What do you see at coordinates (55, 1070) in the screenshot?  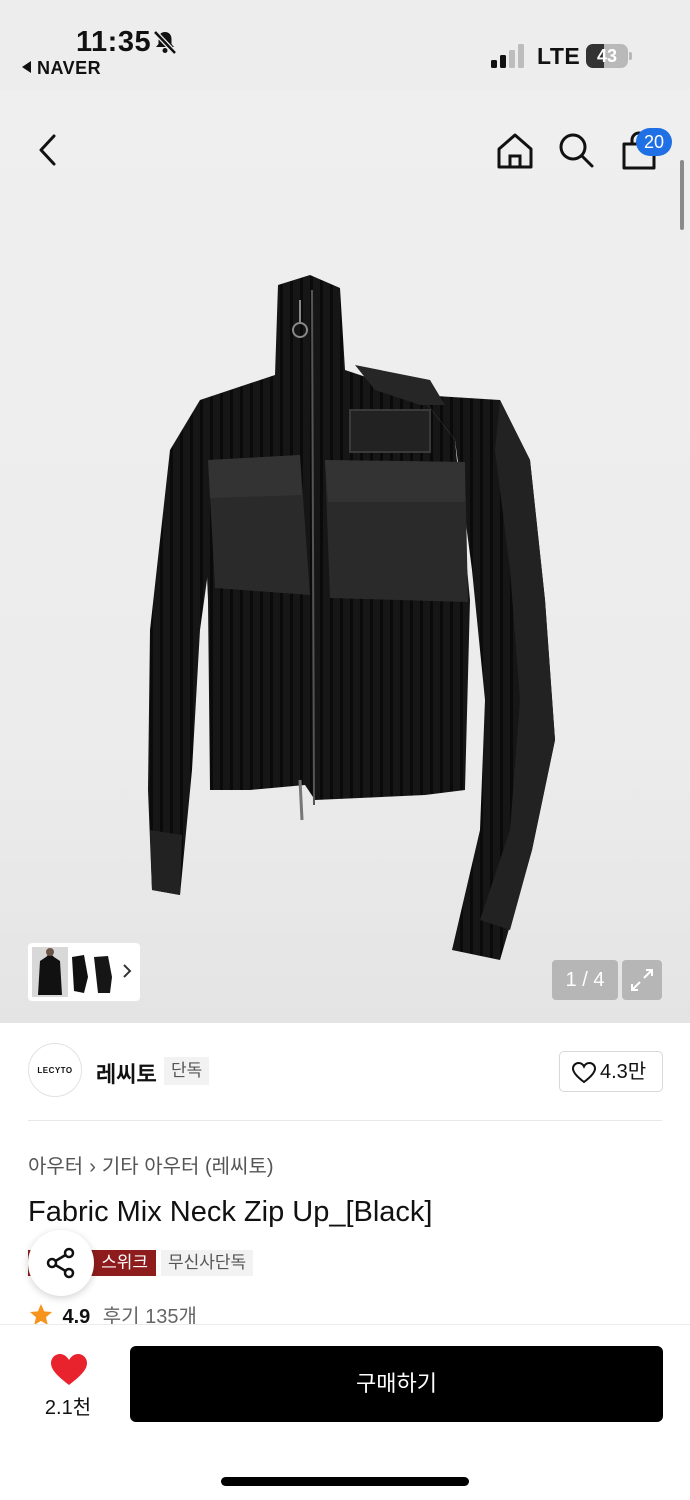 I see `brand-logo: LECYTO` at bounding box center [55, 1070].